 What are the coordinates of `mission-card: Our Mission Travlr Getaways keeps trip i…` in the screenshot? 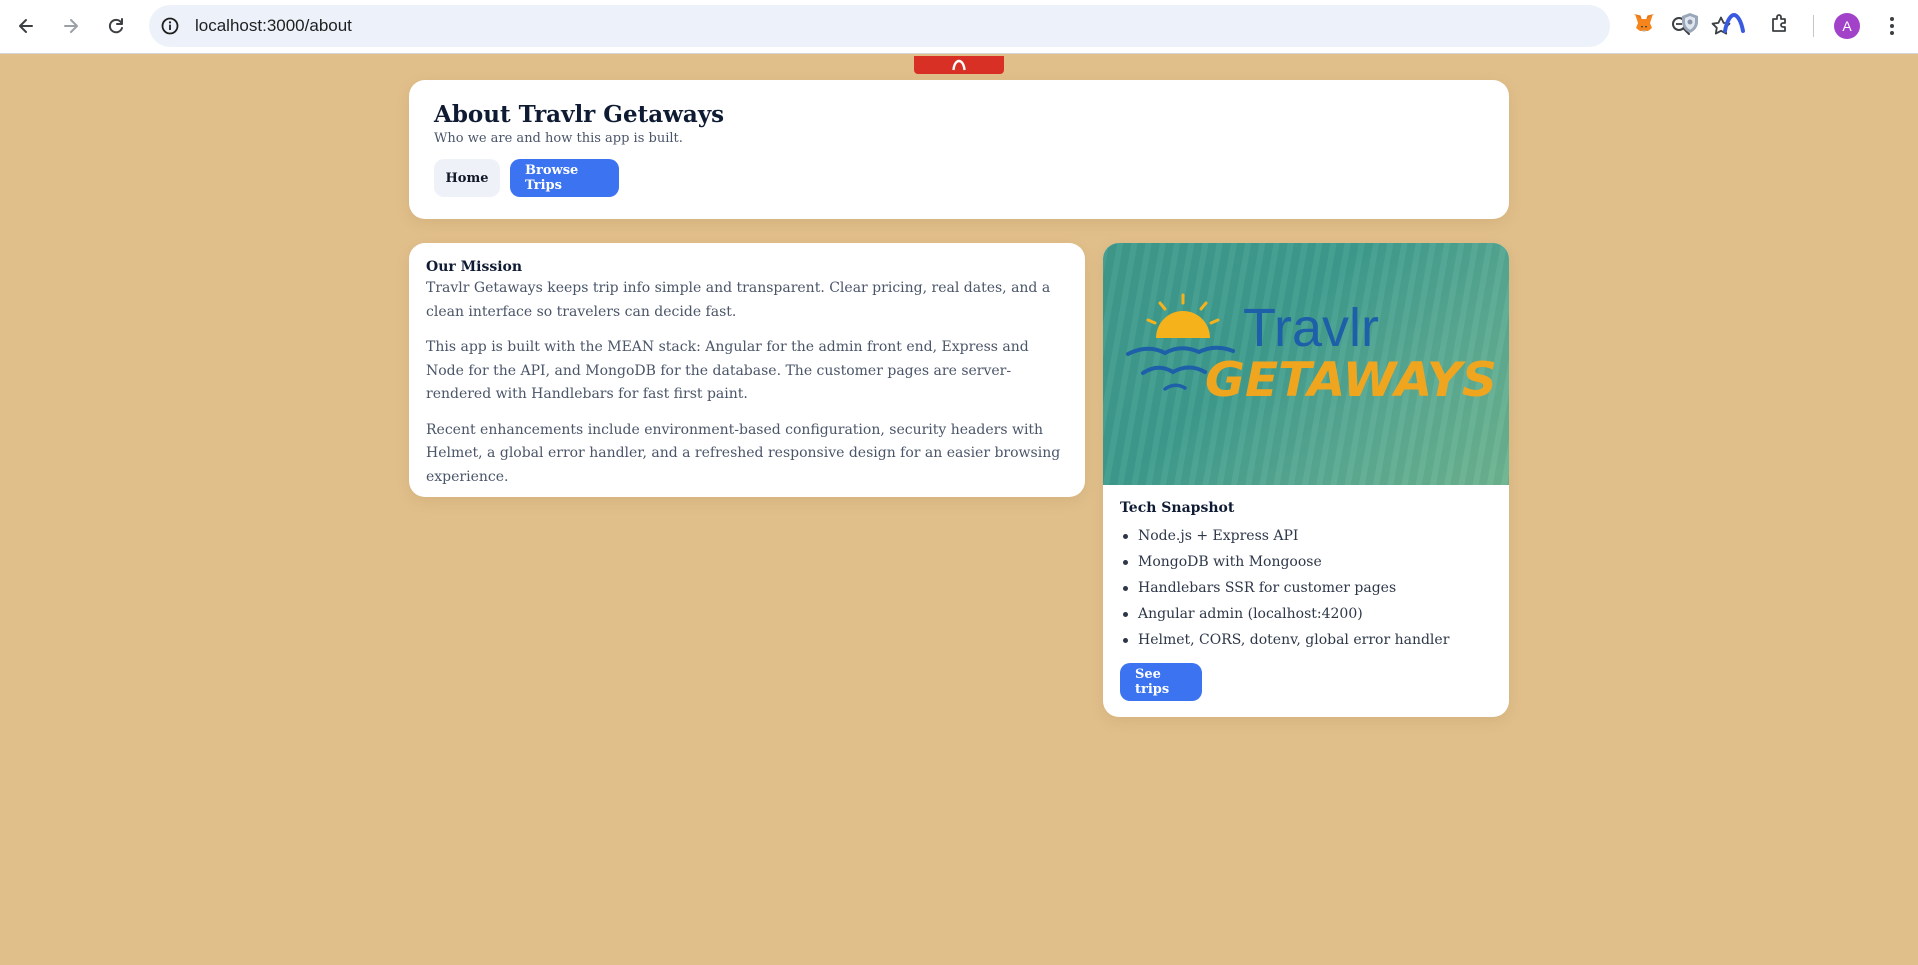 It's located at (747, 370).